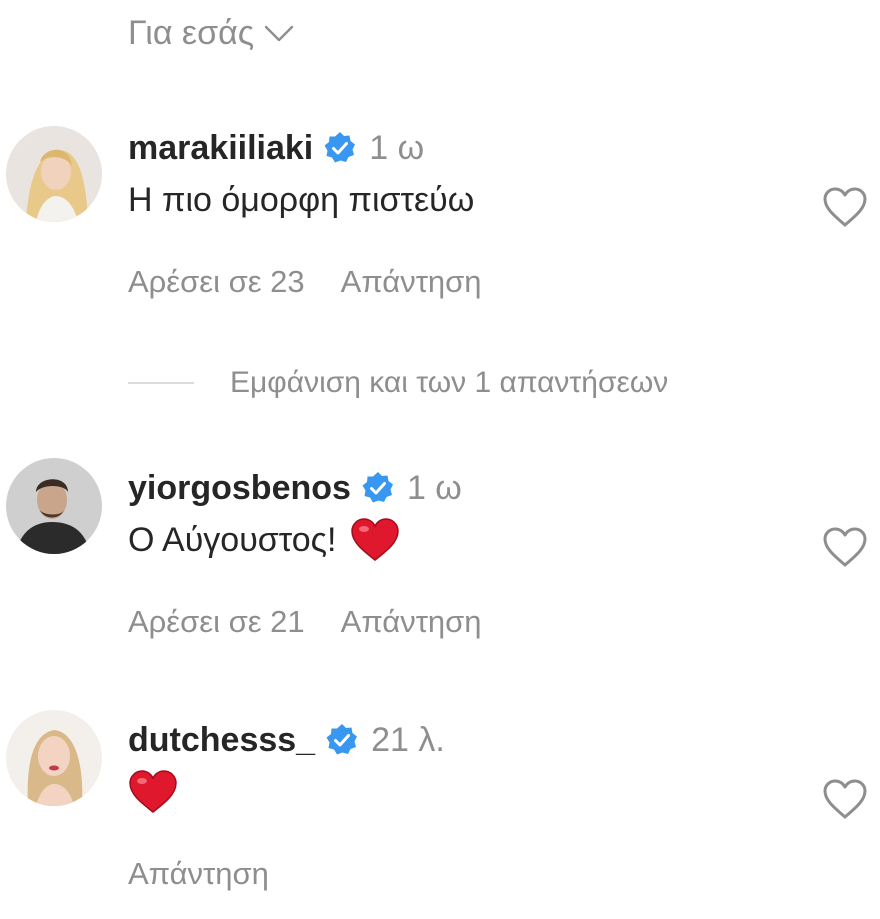  Describe the element at coordinates (449, 382) in the screenshot. I see `view-replies-label: Εμφάνιση και των 1 απαντήσεων` at that location.